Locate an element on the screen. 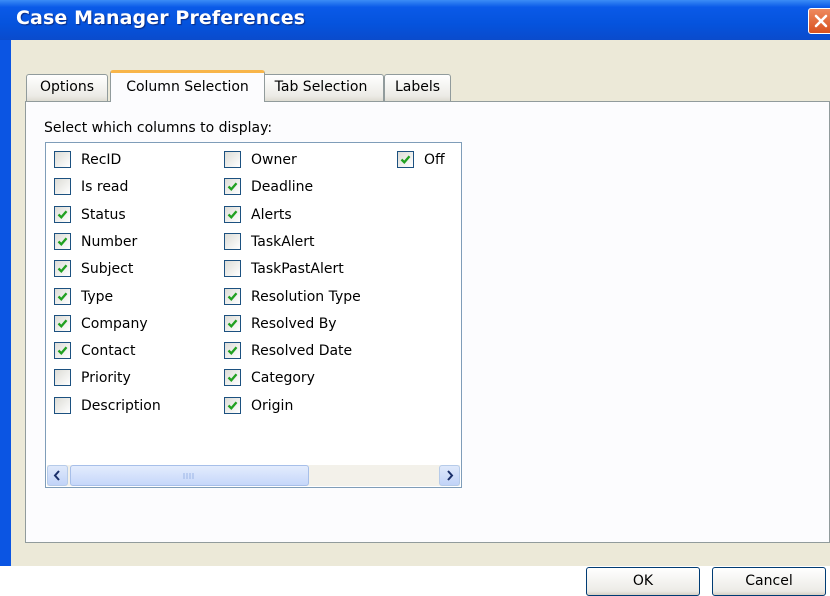 This screenshot has height=596, width=830. close-icon is located at coordinates (821, 21).